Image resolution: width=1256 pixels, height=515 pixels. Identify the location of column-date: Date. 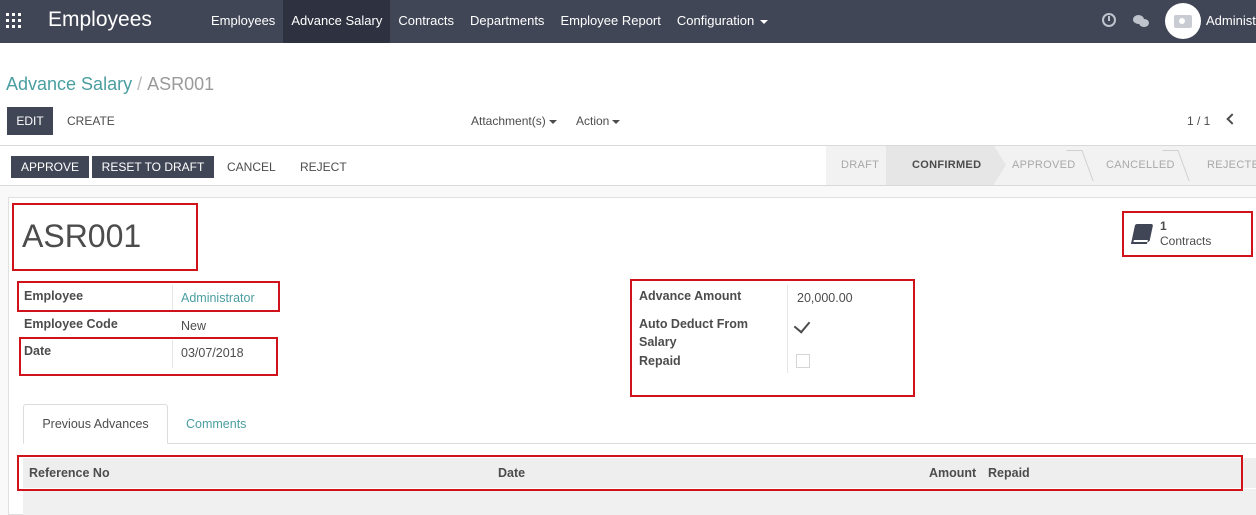
(511, 473).